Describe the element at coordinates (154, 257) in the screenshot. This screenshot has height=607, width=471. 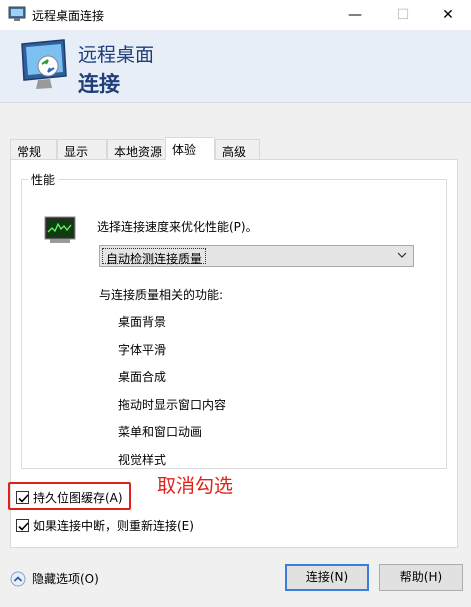
I see `connection-speed-value: 自动检测连接质量` at that location.